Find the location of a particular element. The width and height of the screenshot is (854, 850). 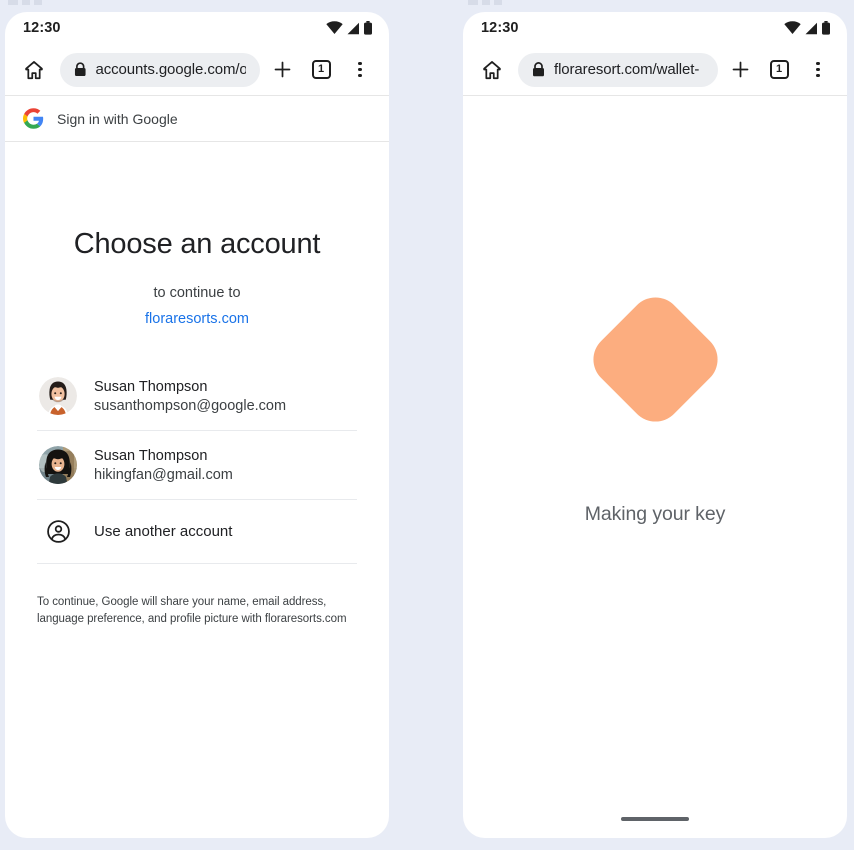

account-row-1: Susan Thompson susanthompson@google.com is located at coordinates (197, 396).